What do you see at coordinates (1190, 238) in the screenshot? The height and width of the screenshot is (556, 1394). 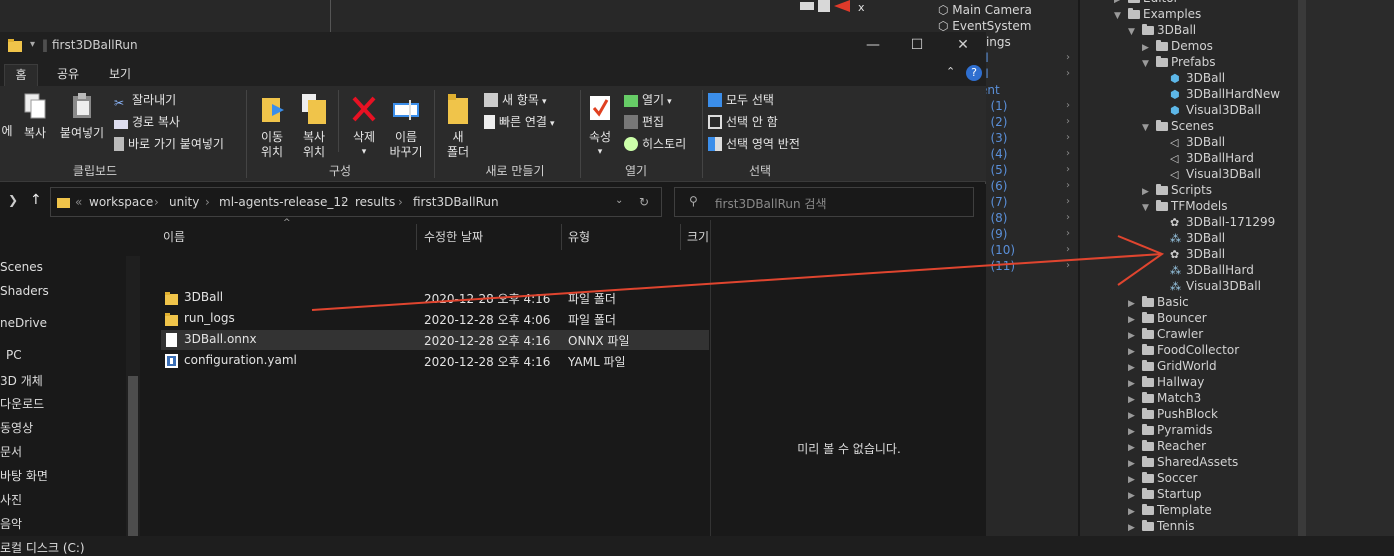 I see `project-tree-item: ⁂ 3DBall` at bounding box center [1190, 238].